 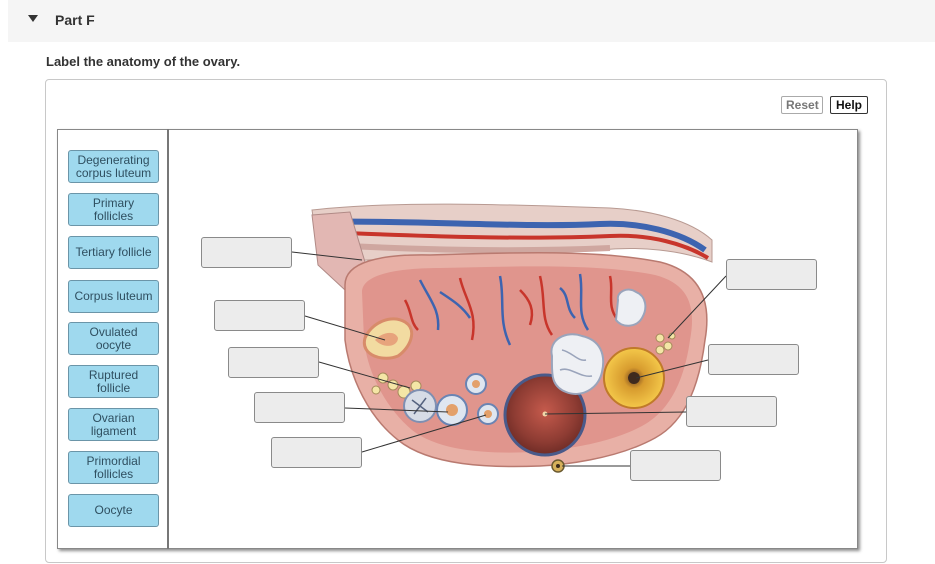 What do you see at coordinates (634, 378) in the screenshot?
I see `corpus-luteum-structure` at bounding box center [634, 378].